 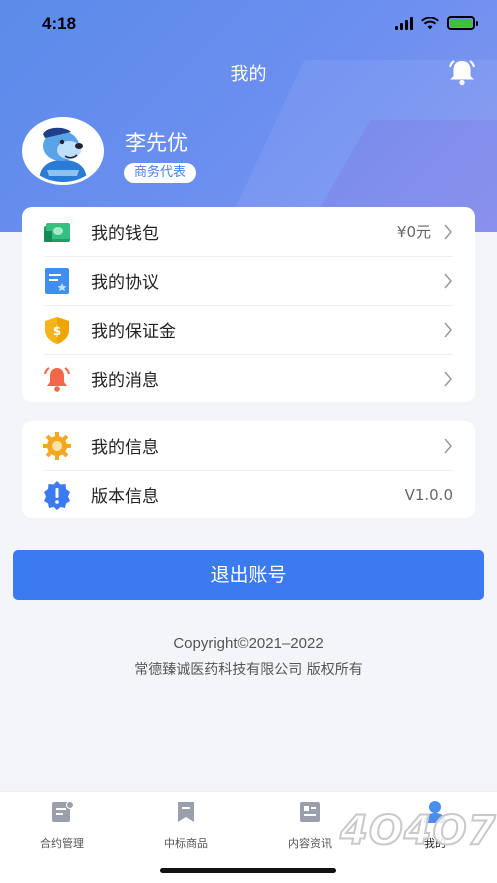 What do you see at coordinates (57, 379) in the screenshot?
I see `bell-icon` at bounding box center [57, 379].